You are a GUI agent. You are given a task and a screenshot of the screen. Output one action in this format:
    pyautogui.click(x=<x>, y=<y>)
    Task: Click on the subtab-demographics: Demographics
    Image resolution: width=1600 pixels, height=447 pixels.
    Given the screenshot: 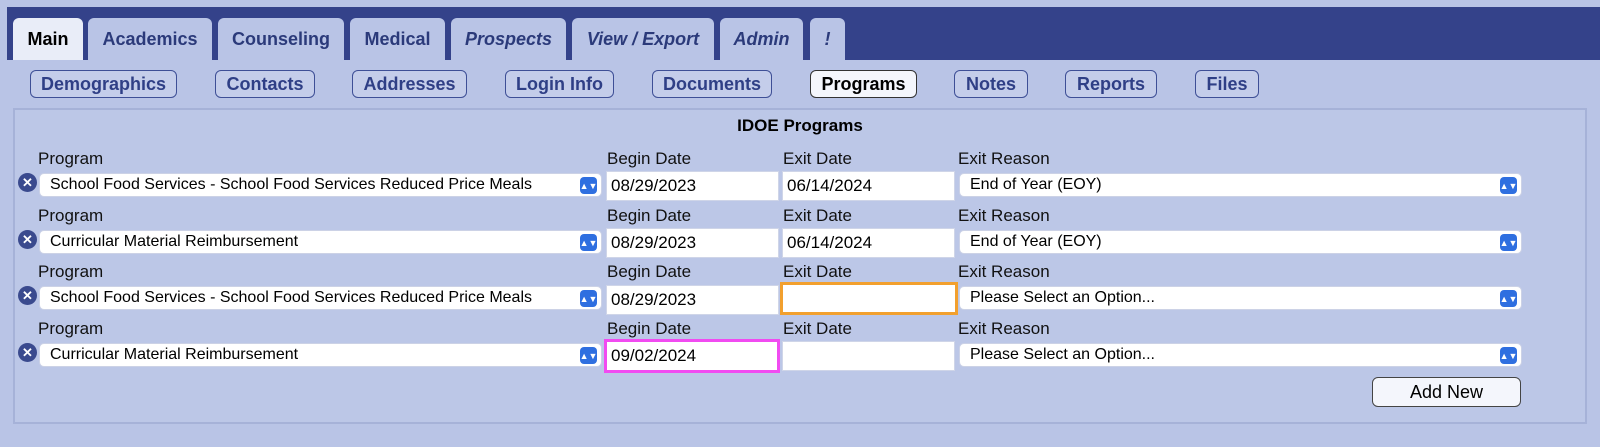 What is the action you would take?
    pyautogui.click(x=103, y=84)
    